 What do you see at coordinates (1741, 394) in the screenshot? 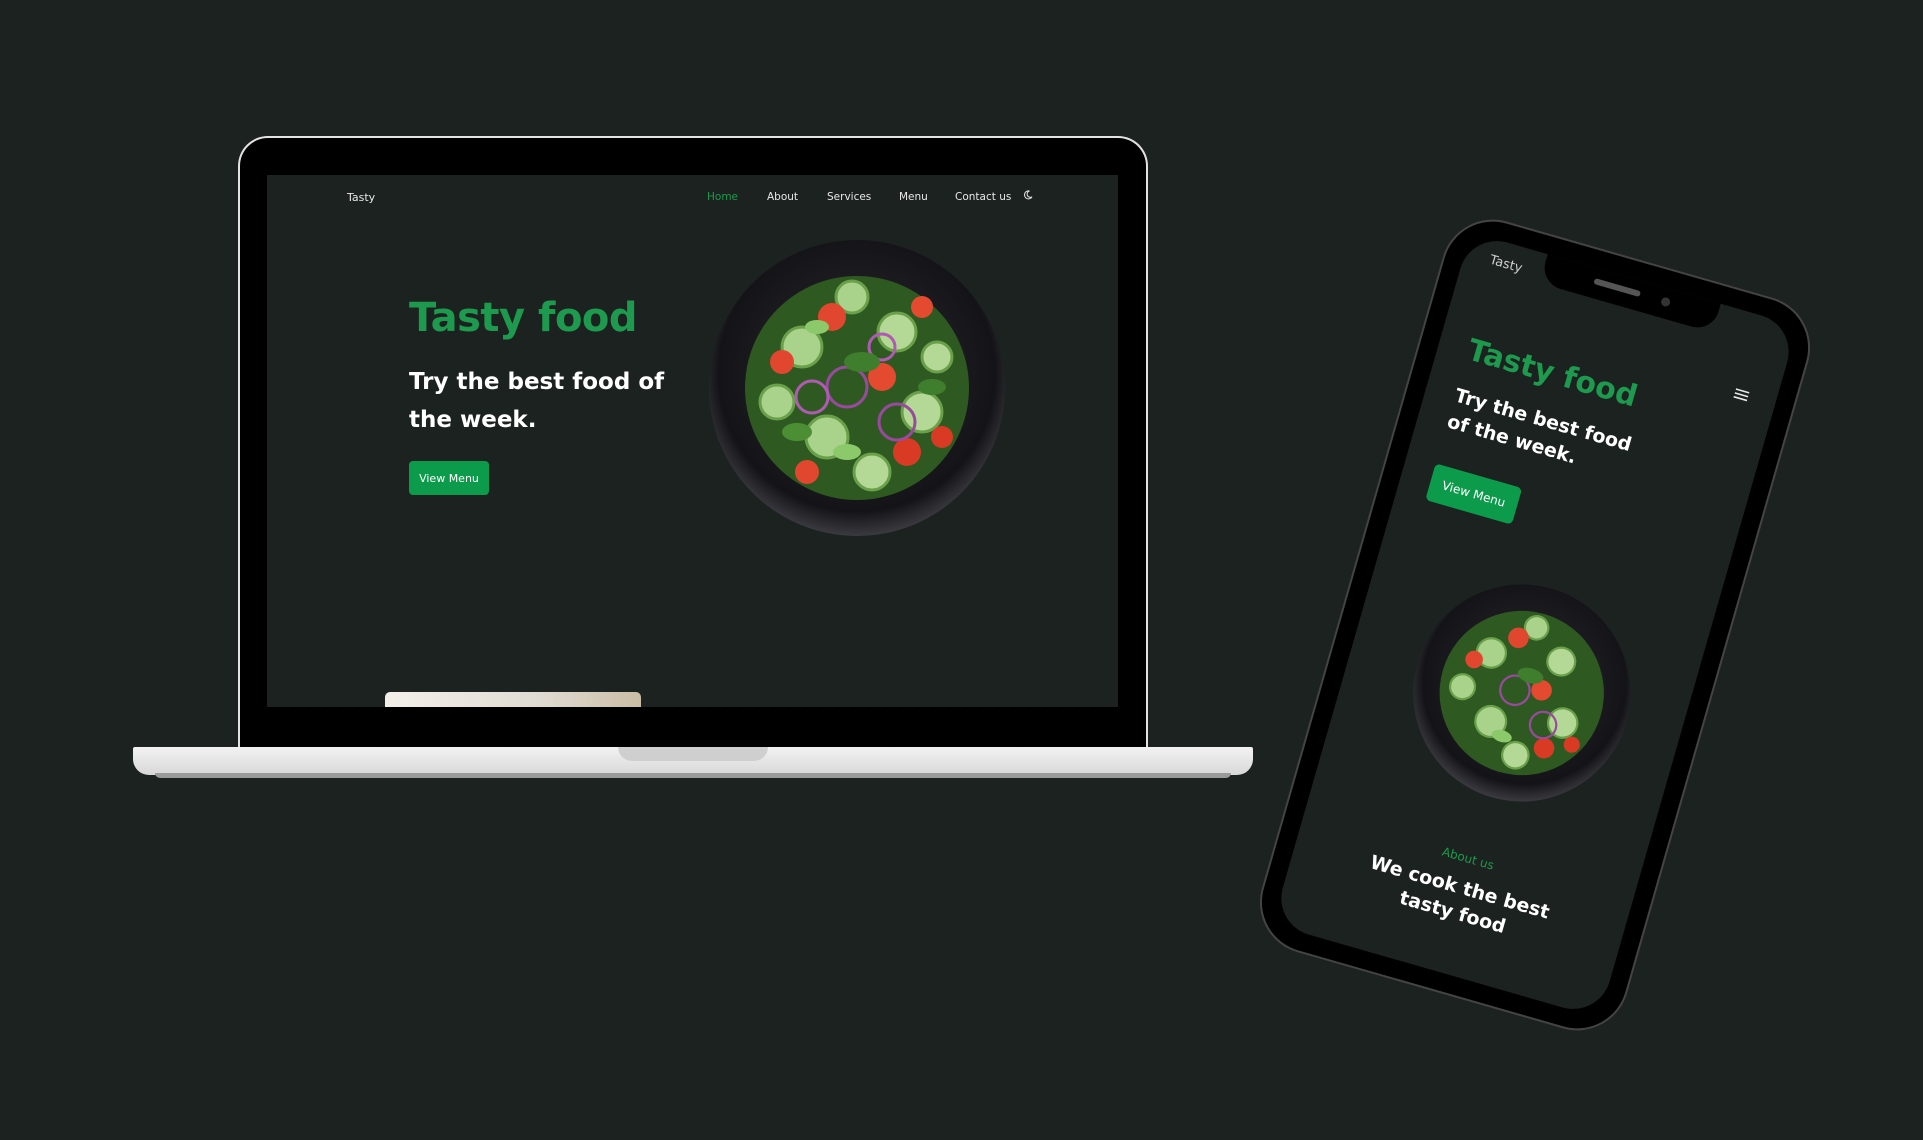
I see `hamburger-icon` at bounding box center [1741, 394].